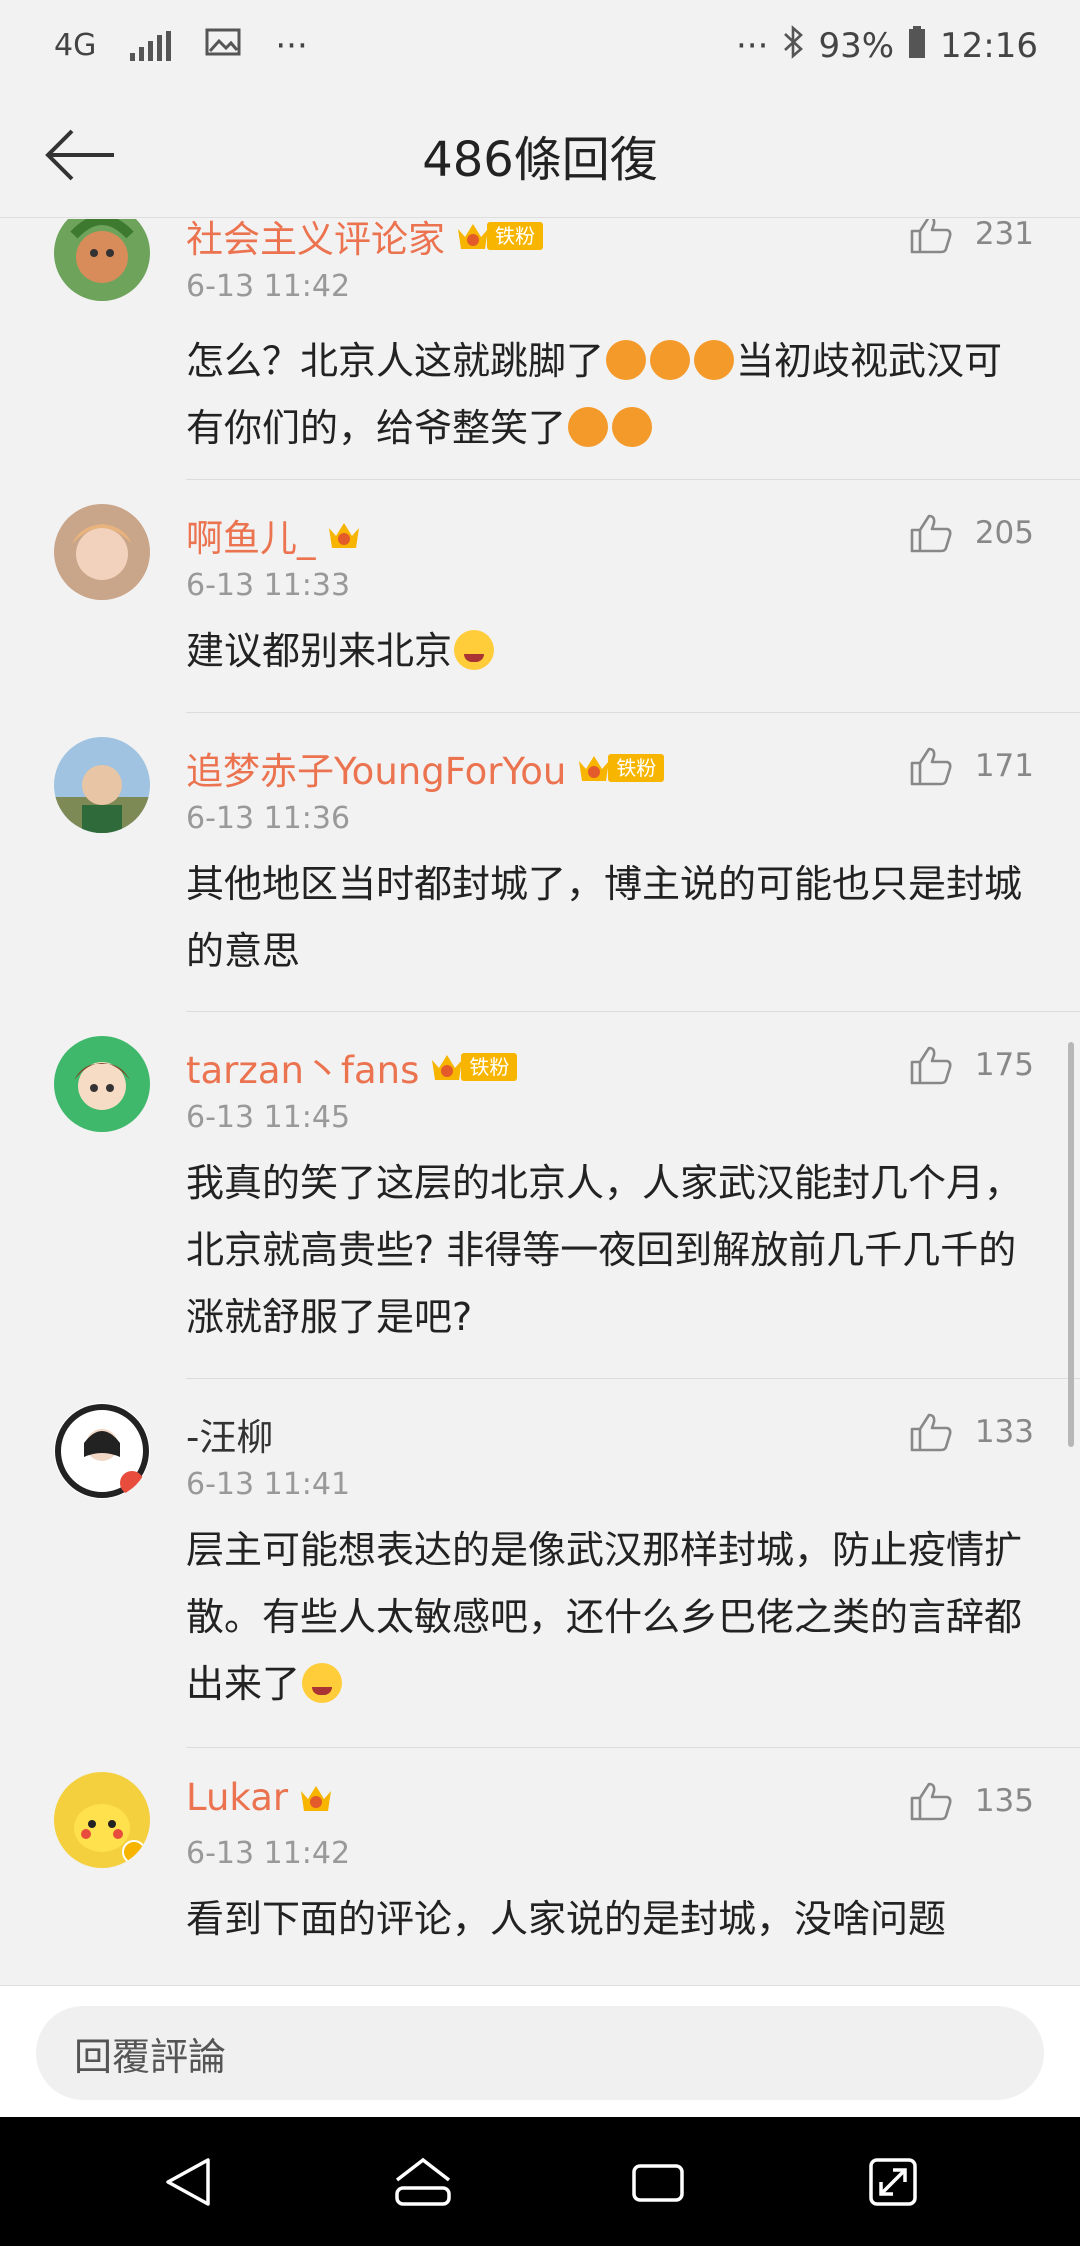  I want to click on like-button: 175, so click(971, 1065).